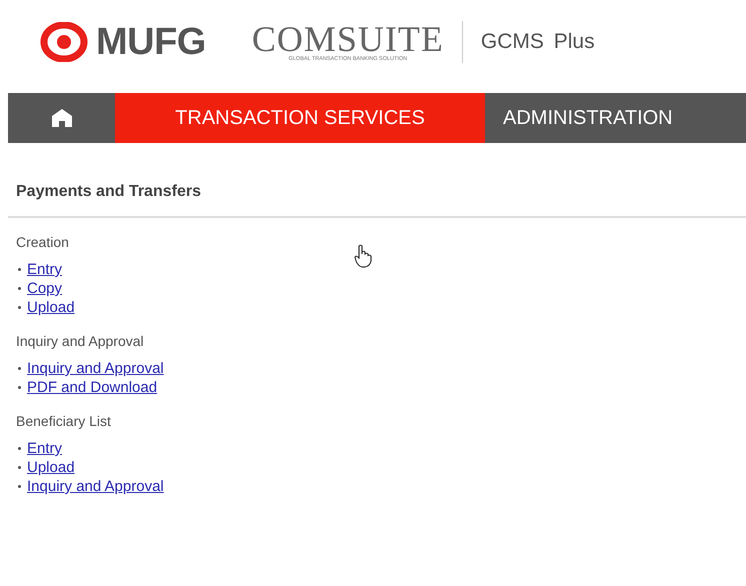 The image size is (746, 586). What do you see at coordinates (61, 118) in the screenshot?
I see `home-icon` at bounding box center [61, 118].